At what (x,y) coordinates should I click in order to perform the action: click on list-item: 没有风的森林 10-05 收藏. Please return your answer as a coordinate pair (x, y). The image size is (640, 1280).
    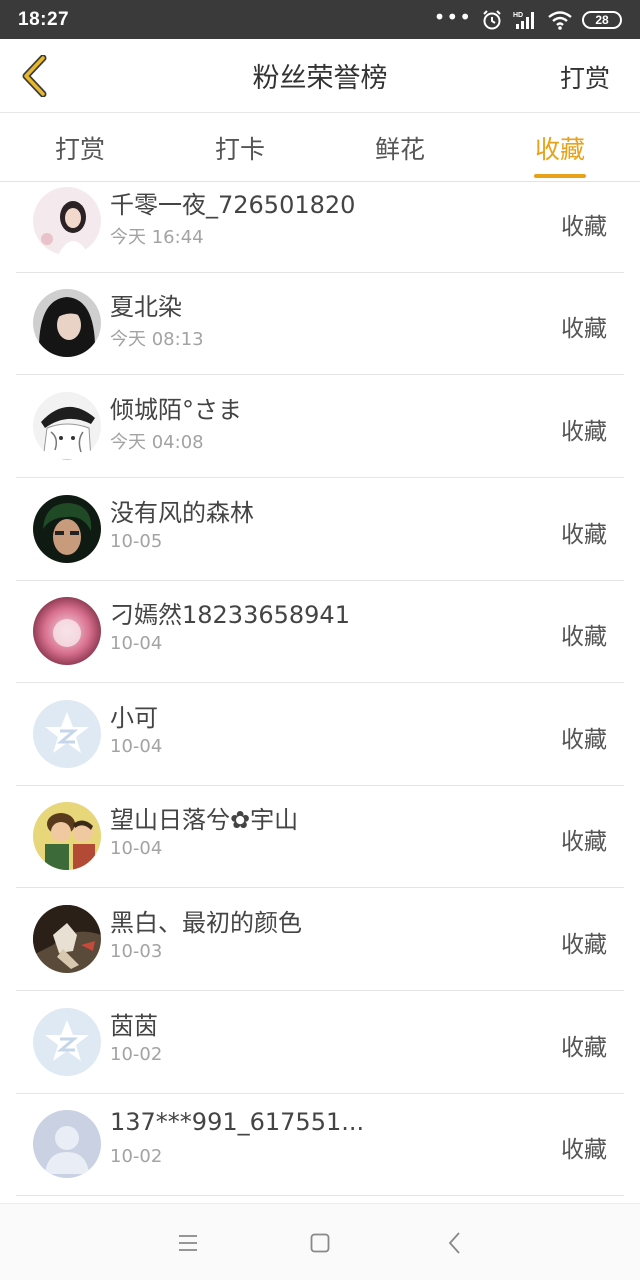
    Looking at the image, I should click on (320, 530).